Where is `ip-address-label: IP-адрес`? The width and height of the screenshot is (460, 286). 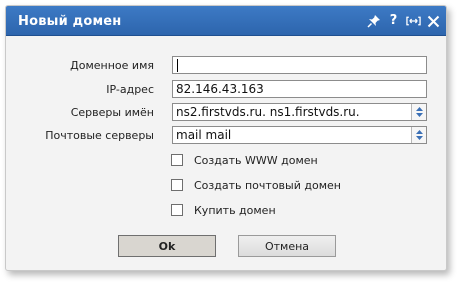 ip-address-label: IP-адрес is located at coordinates (130, 89).